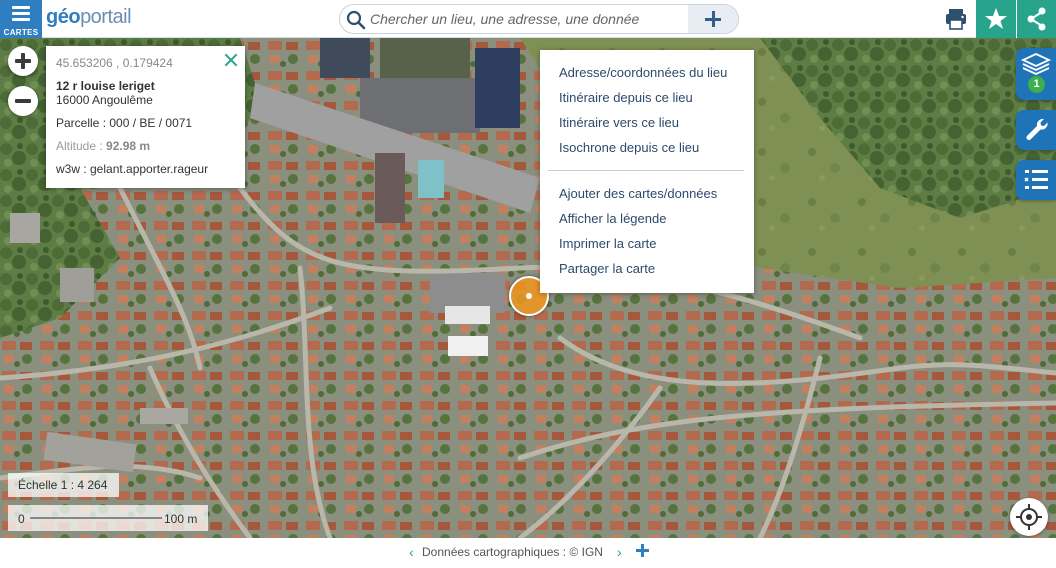 The height and width of the screenshot is (568, 1056). I want to click on print-button, so click(956, 19).